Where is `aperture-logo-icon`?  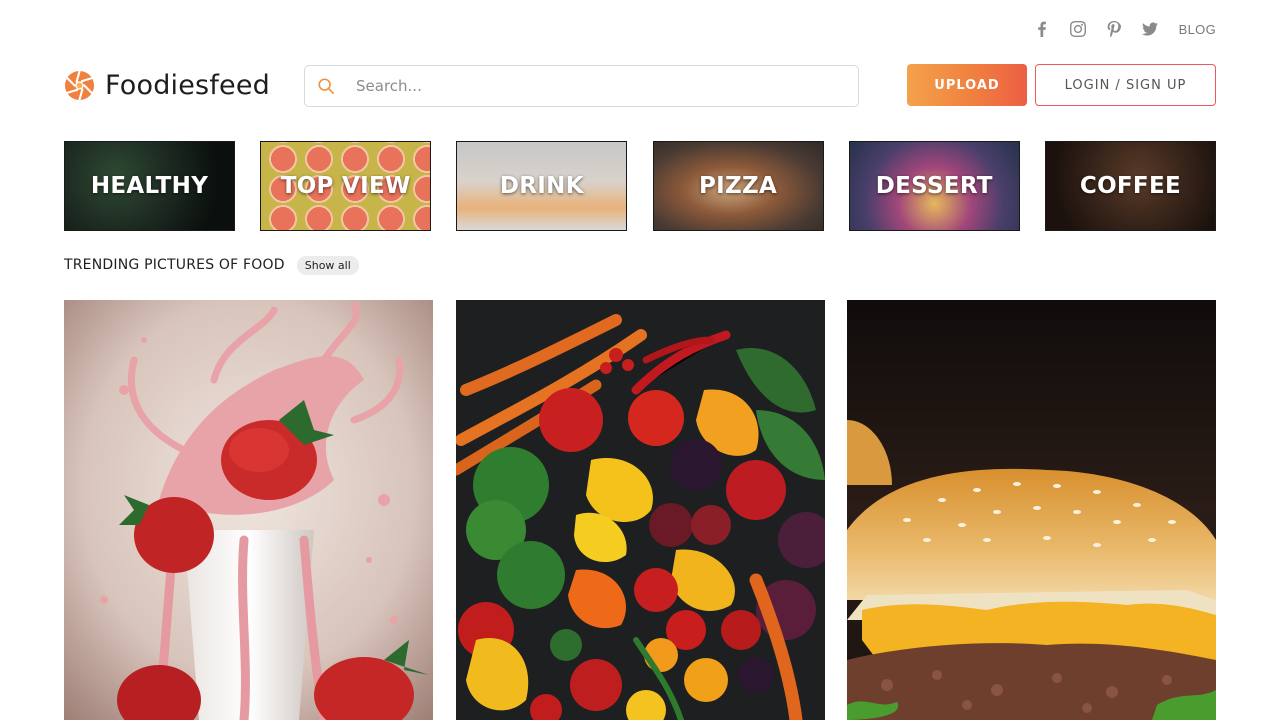 aperture-logo-icon is located at coordinates (79, 85).